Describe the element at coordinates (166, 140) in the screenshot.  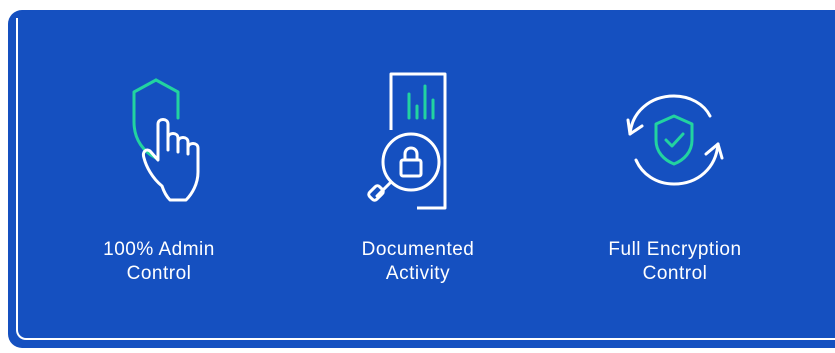
I see `shield-hand-icon` at that location.